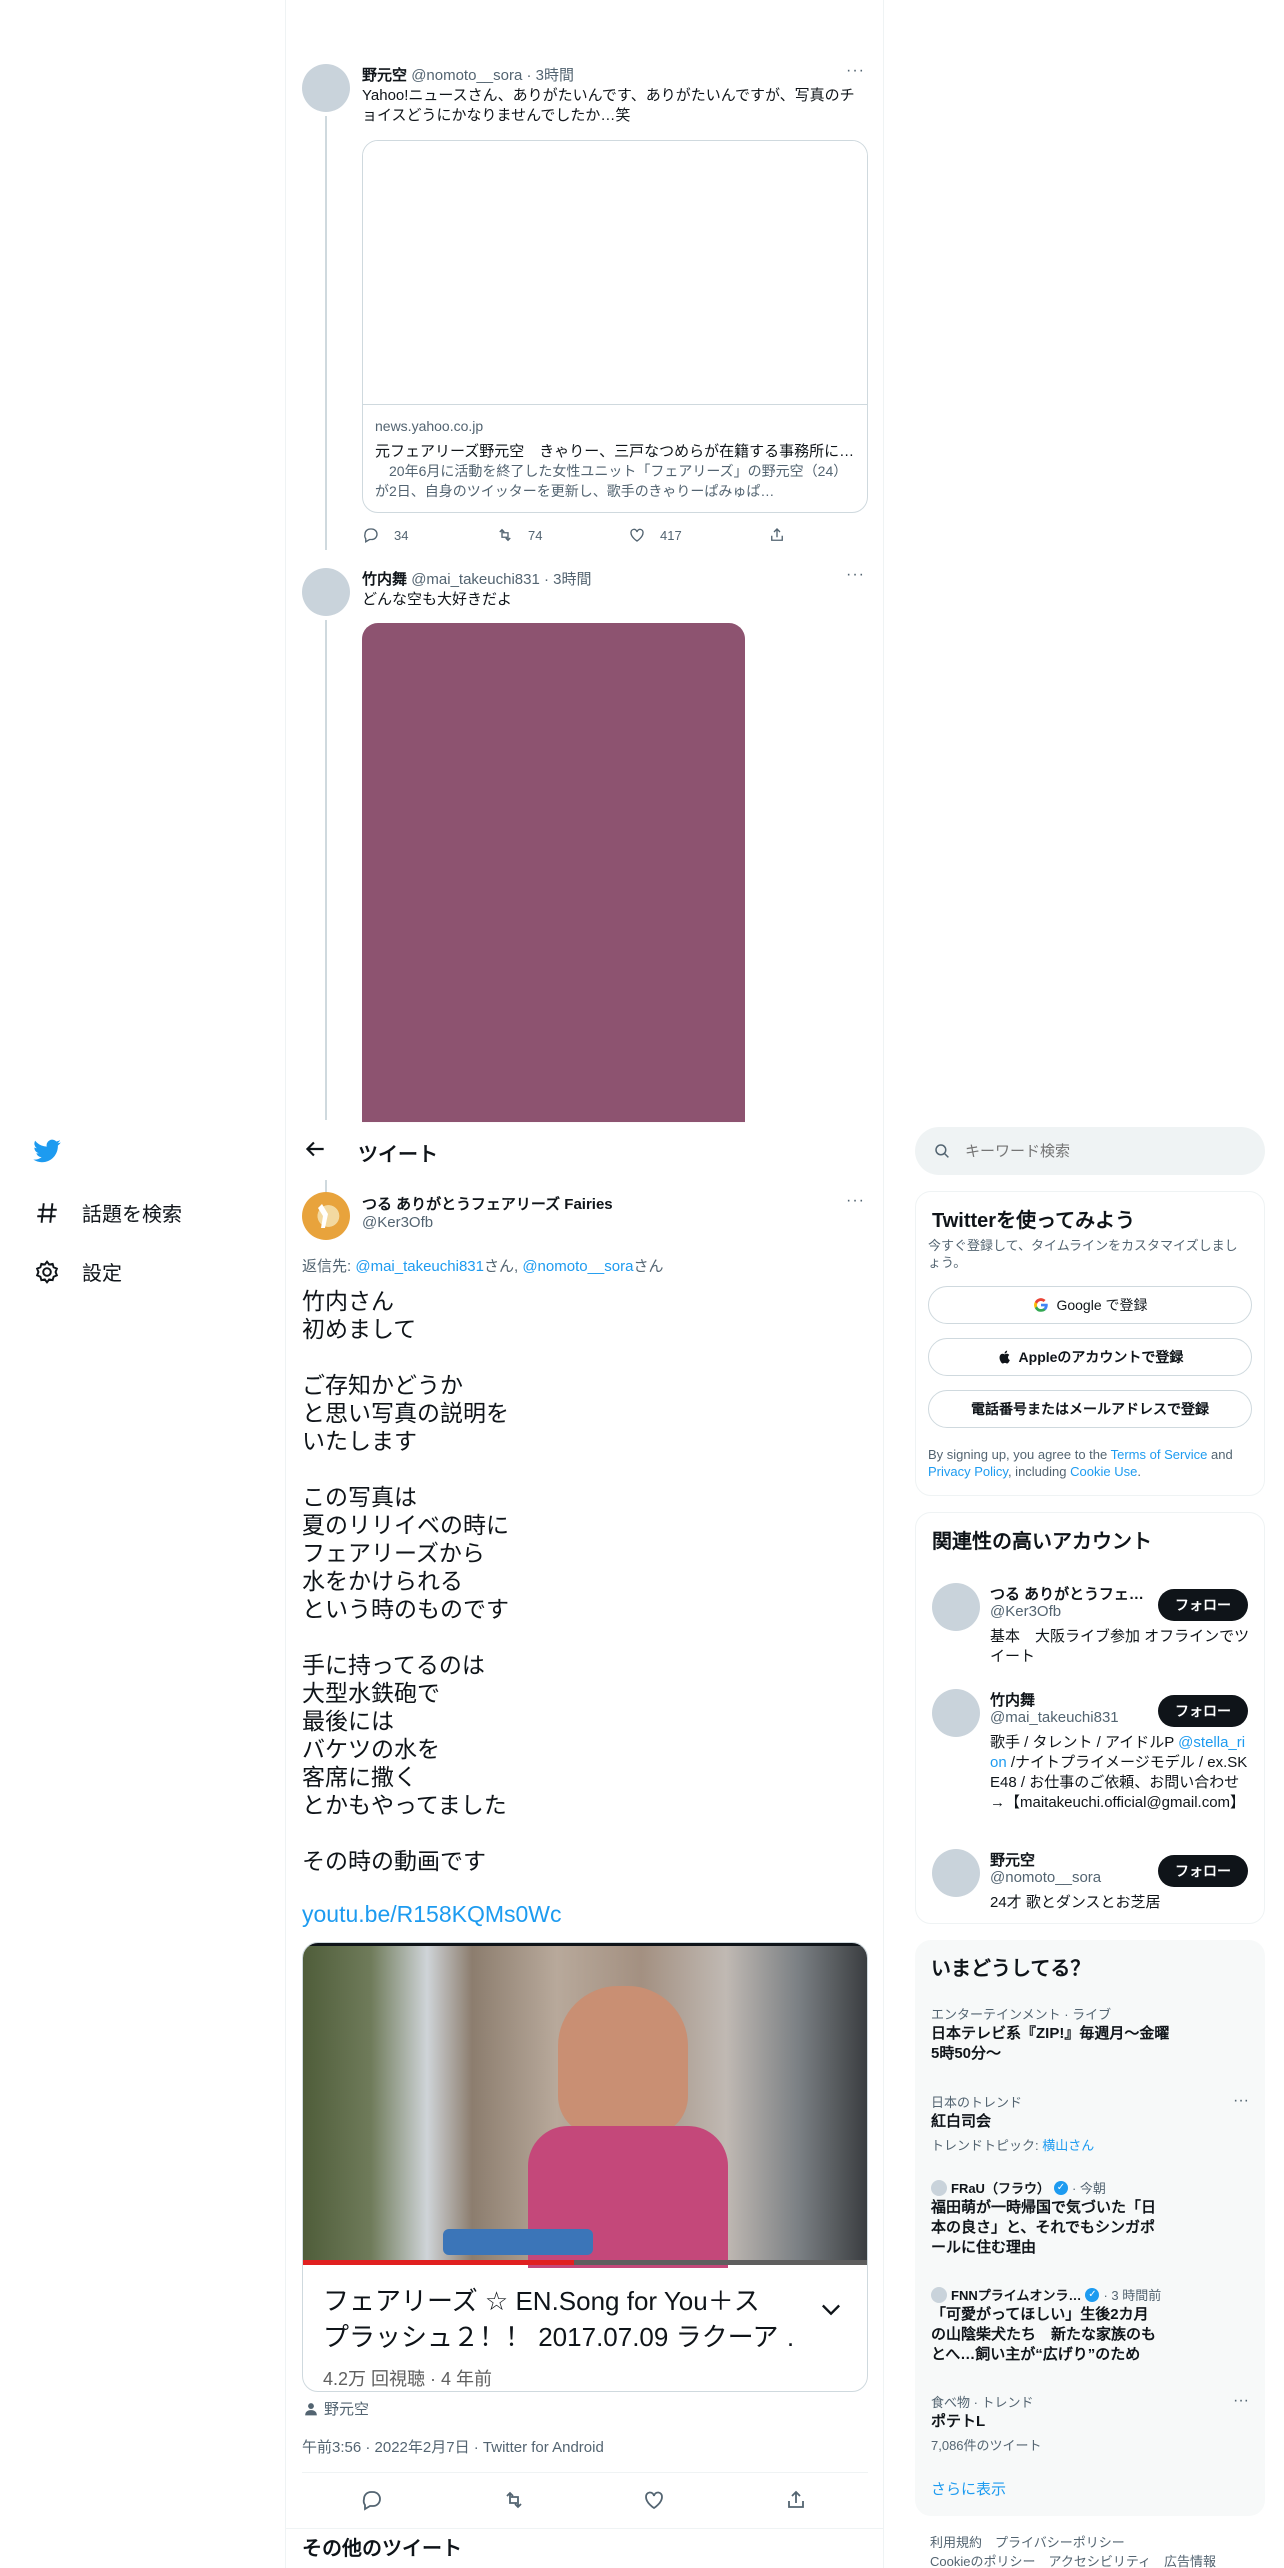 The height and width of the screenshot is (2568, 1284). Describe the element at coordinates (1054, 1717) in the screenshot. I see `account-handle: @mai_takeuchi831` at that location.